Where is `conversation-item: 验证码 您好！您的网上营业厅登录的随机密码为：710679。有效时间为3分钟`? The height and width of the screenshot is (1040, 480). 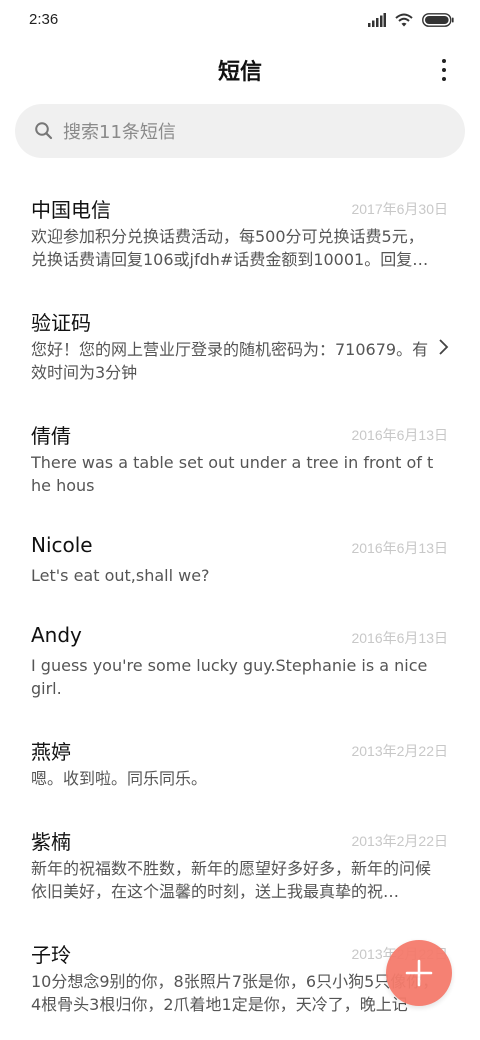
conversation-item: 验证码 您好！您的网上营业厅登录的随机密码为：710679。有效时间为3分钟 is located at coordinates (240, 349).